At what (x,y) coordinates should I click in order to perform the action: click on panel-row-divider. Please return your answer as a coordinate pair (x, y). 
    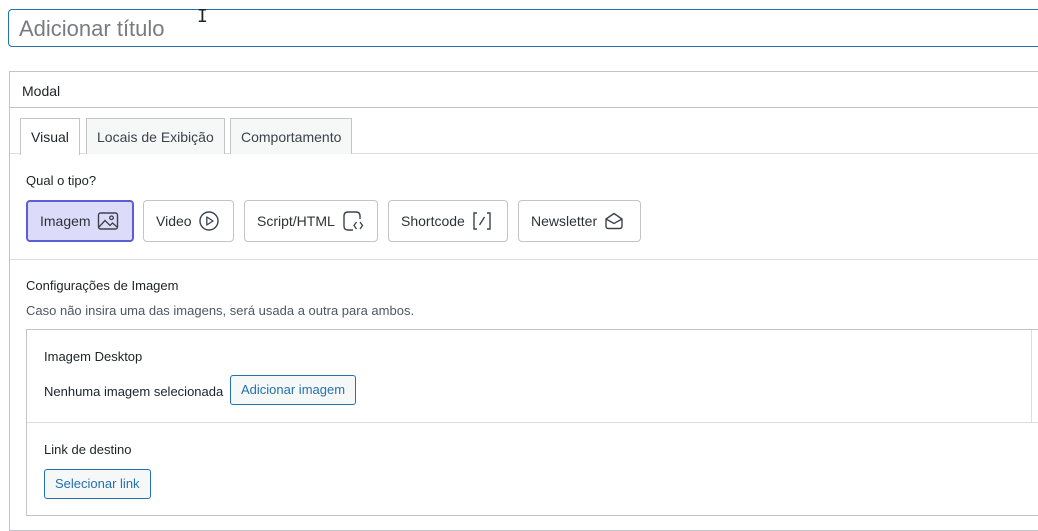
    Looking at the image, I should click on (532, 422).